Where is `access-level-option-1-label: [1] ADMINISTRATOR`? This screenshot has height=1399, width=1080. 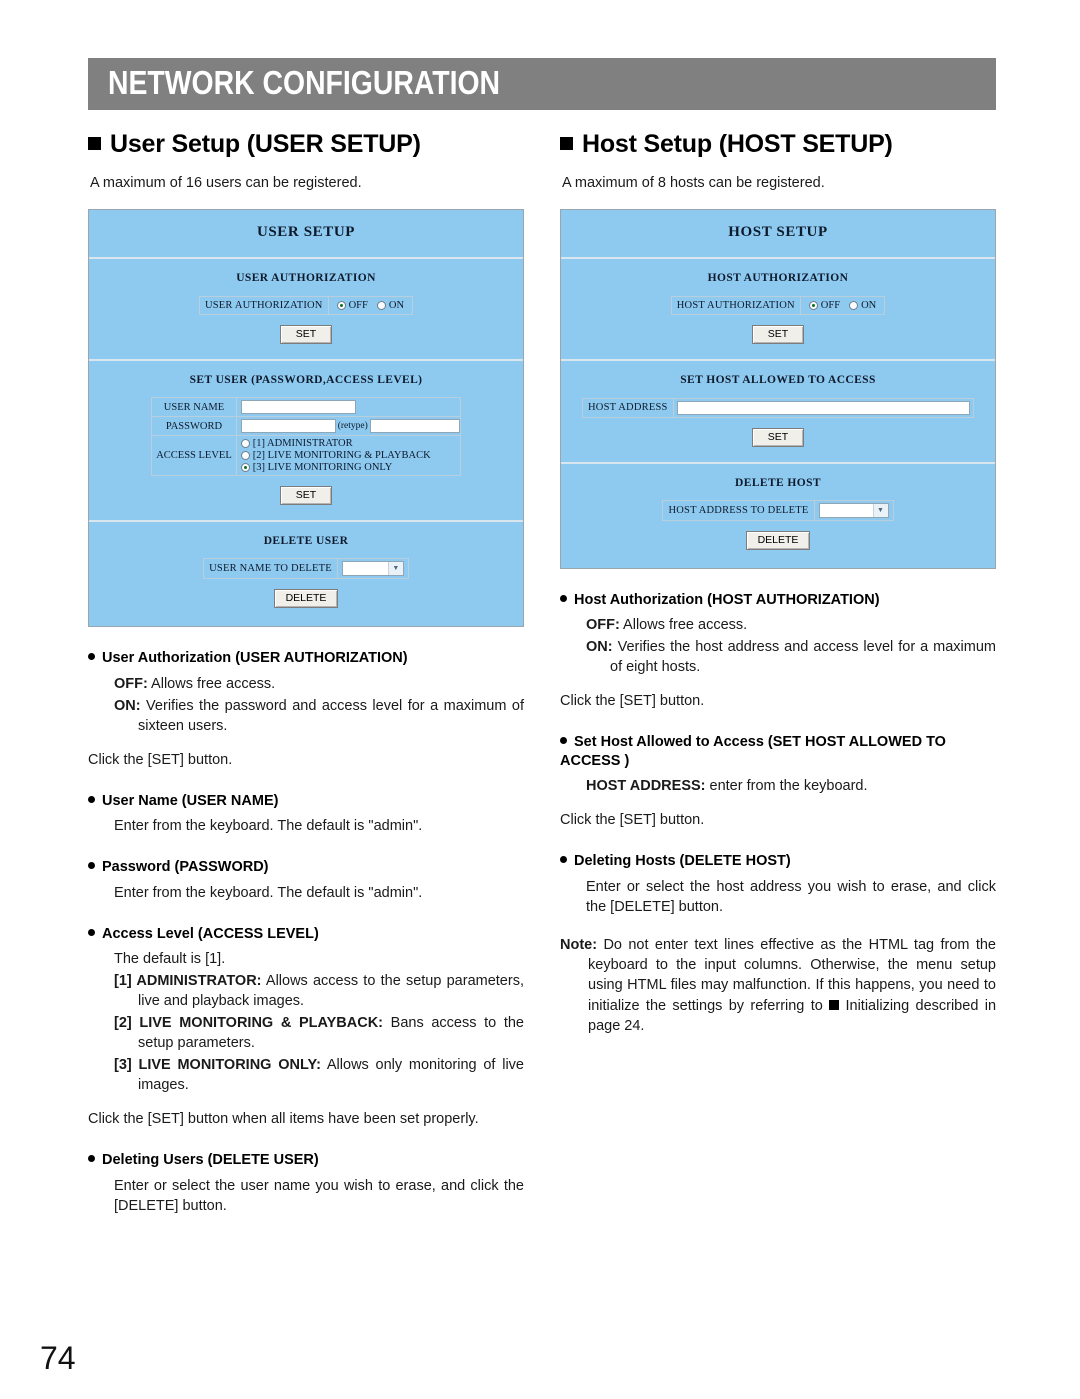 access-level-option-1-label: [1] ADMINISTRATOR is located at coordinates (302, 443).